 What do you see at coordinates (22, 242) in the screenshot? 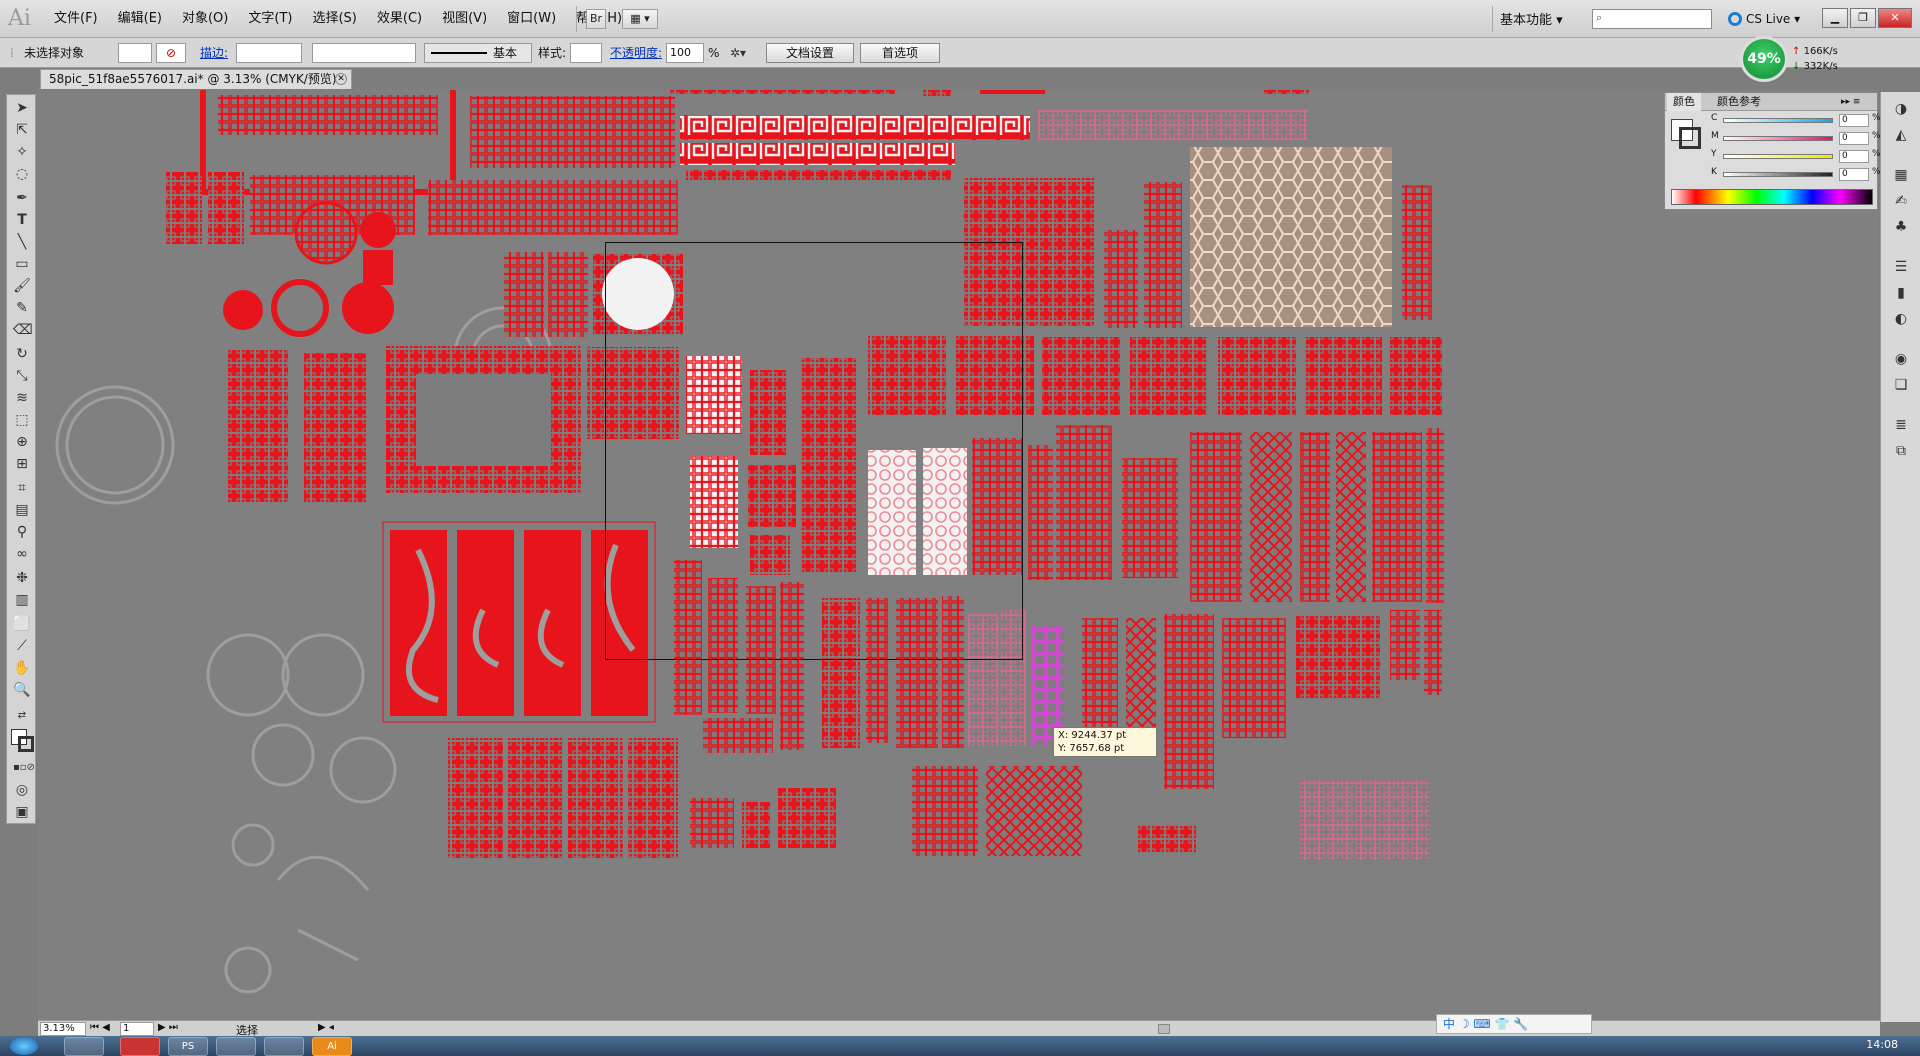
I see `line-tool-icon: ╲` at bounding box center [22, 242].